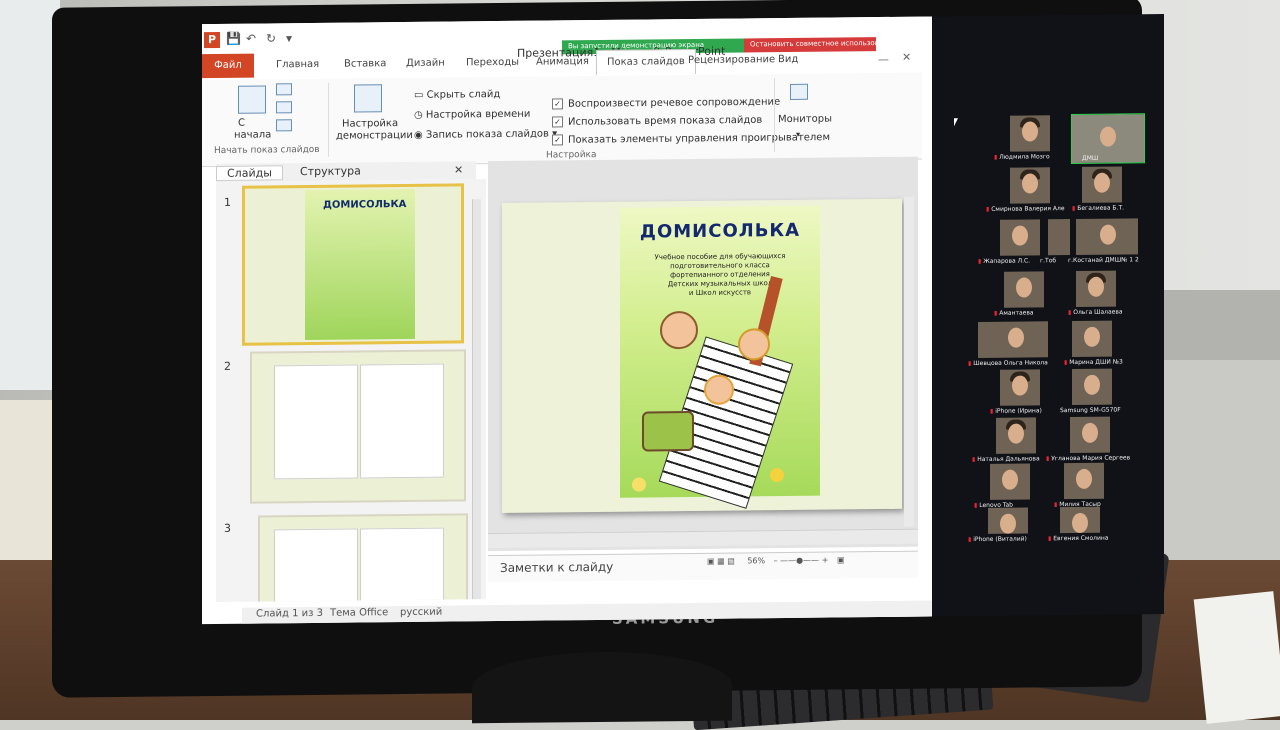  I want to click on tab-slide-show: Показ слайдов, so click(646, 62).